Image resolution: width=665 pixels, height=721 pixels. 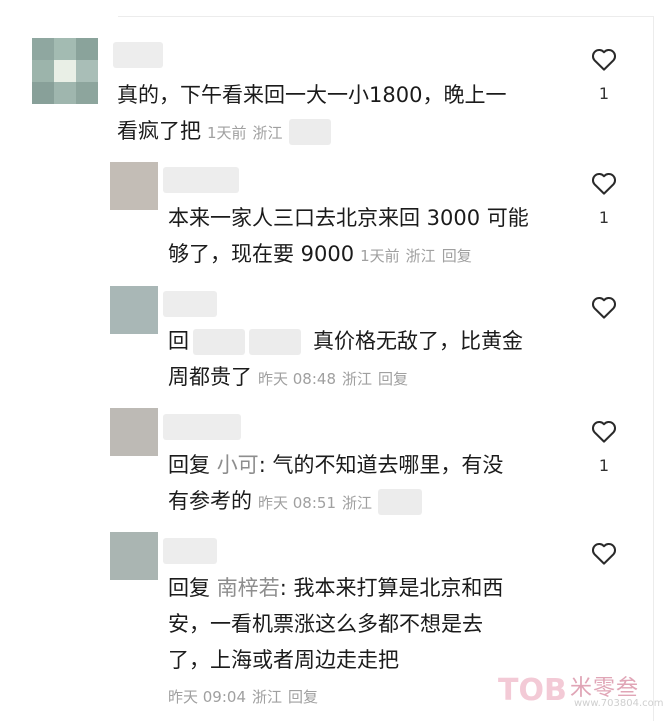 I want to click on comment-text-prefix: 回, so click(x=178, y=341).